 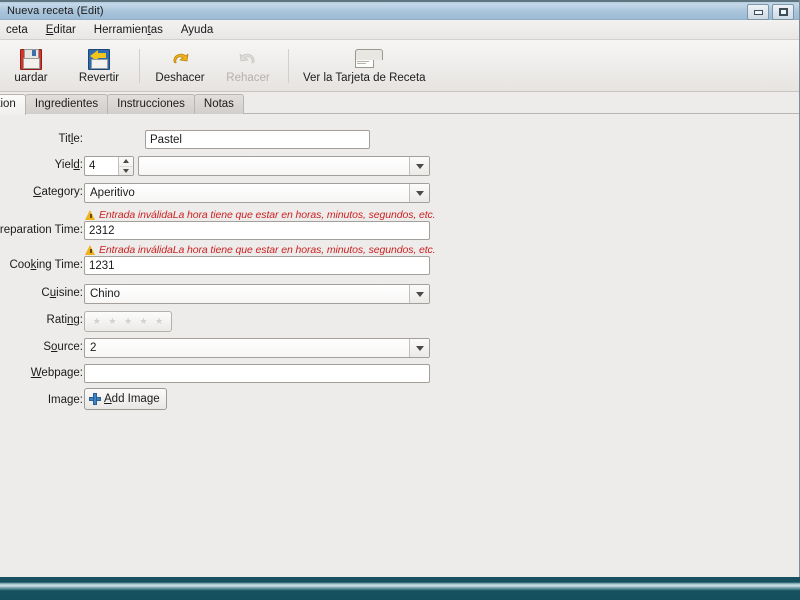 I want to click on plus-icon, so click(x=95, y=399).